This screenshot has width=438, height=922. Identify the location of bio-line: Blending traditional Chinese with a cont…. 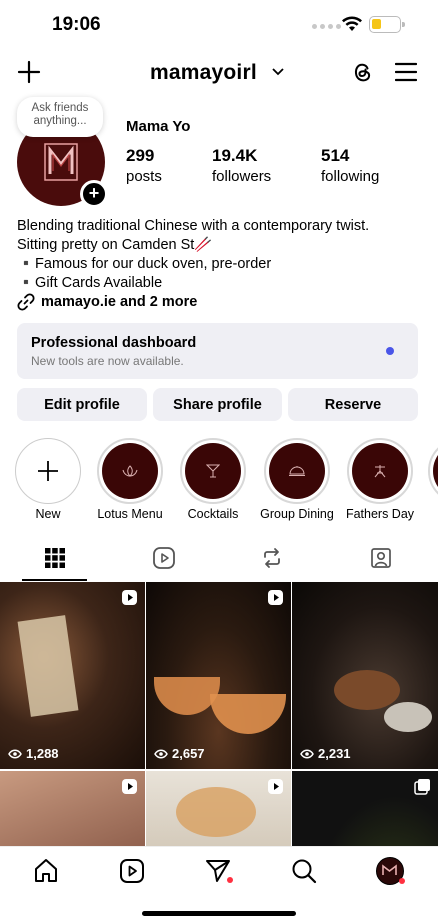
(193, 226).